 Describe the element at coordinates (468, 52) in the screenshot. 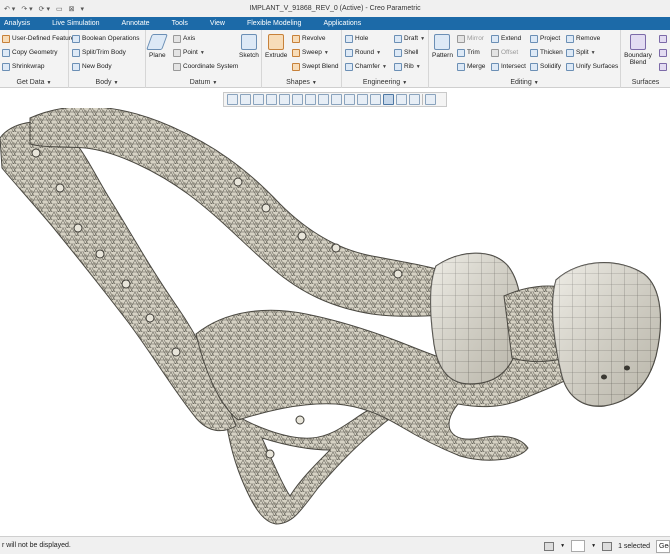

I see `trim-button: Trim` at that location.